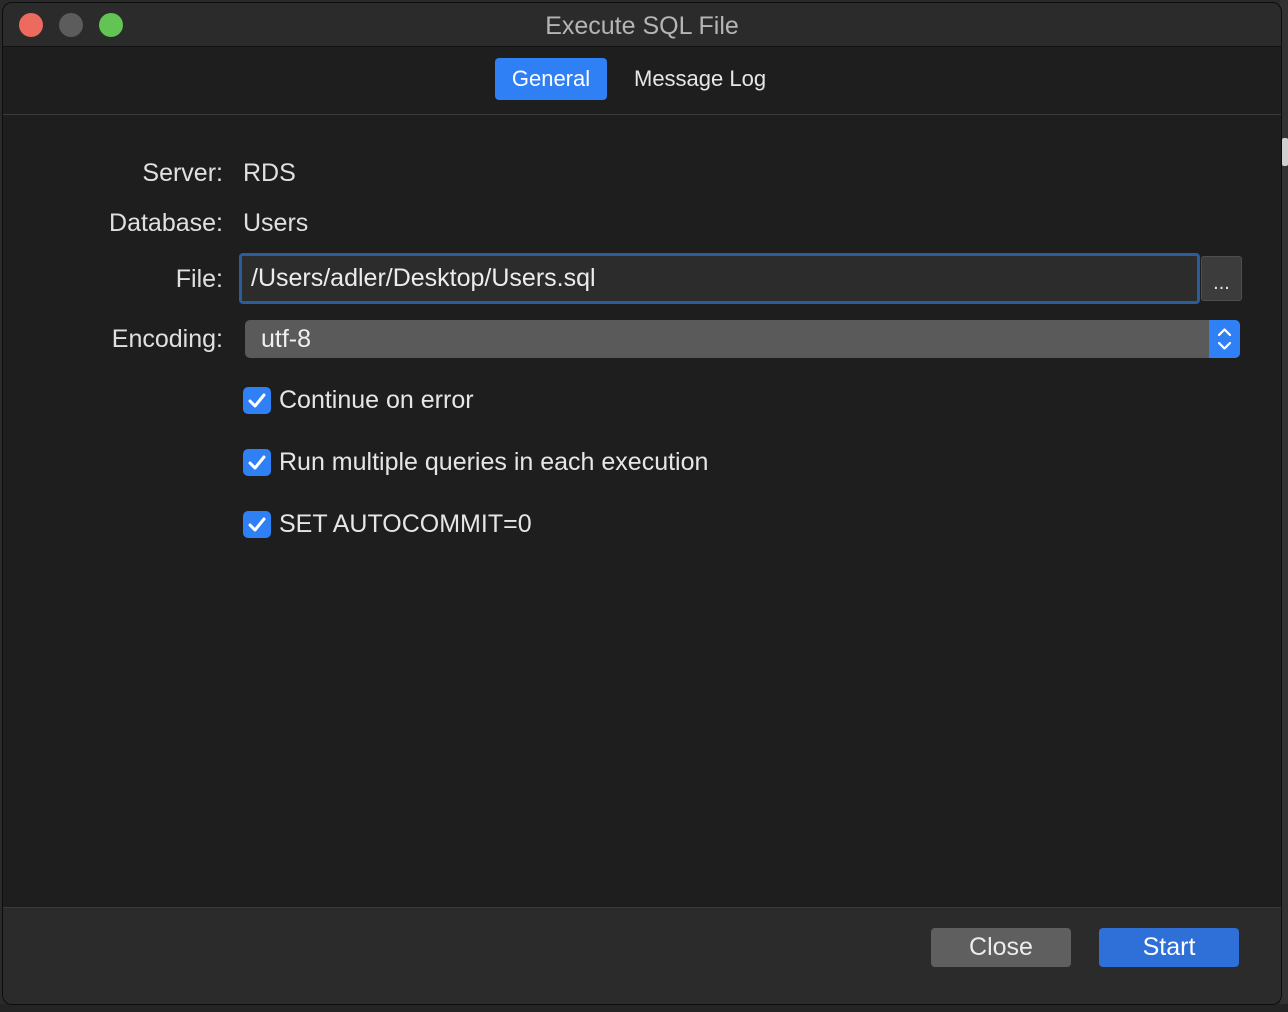  I want to click on dialog-footer: Close Start, so click(642, 955).